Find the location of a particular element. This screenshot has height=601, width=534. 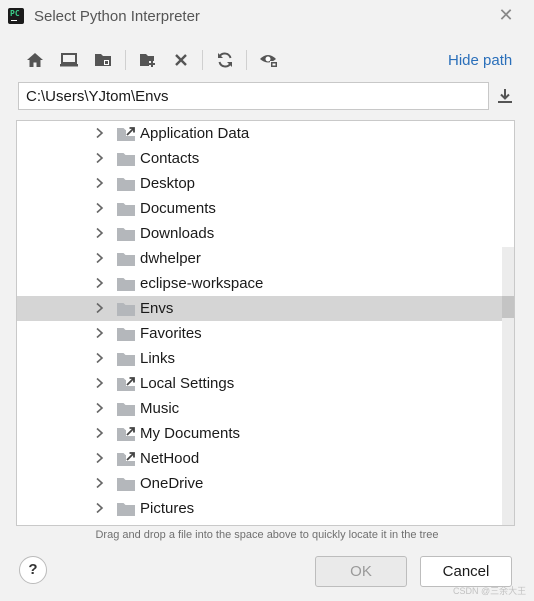

tree-row: Music is located at coordinates (265, 408).